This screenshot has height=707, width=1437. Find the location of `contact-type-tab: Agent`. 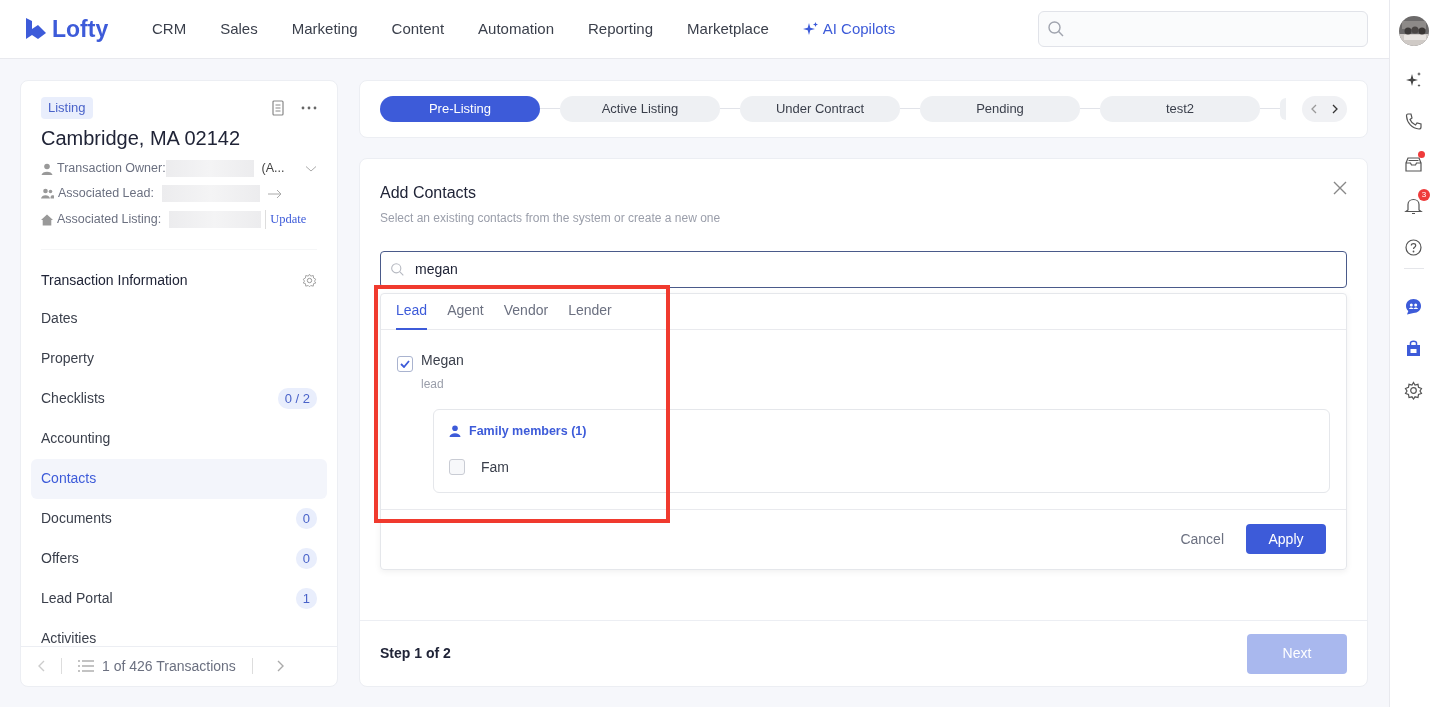

contact-type-tab: Agent is located at coordinates (465, 311).